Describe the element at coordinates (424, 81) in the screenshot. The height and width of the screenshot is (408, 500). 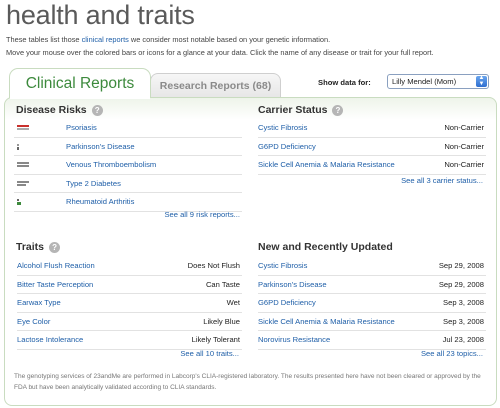
I see `profile-select-value: Lilly Mendel (Mom)` at that location.